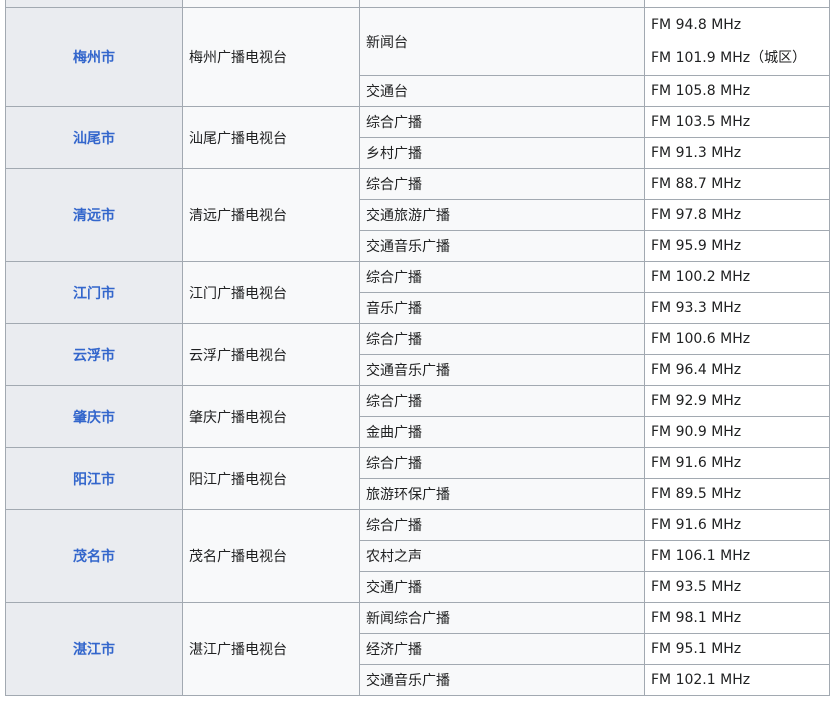 This screenshot has height=702, width=834. What do you see at coordinates (737, 401) in the screenshot?
I see `frequency-cell: FM 92.9 MHz` at bounding box center [737, 401].